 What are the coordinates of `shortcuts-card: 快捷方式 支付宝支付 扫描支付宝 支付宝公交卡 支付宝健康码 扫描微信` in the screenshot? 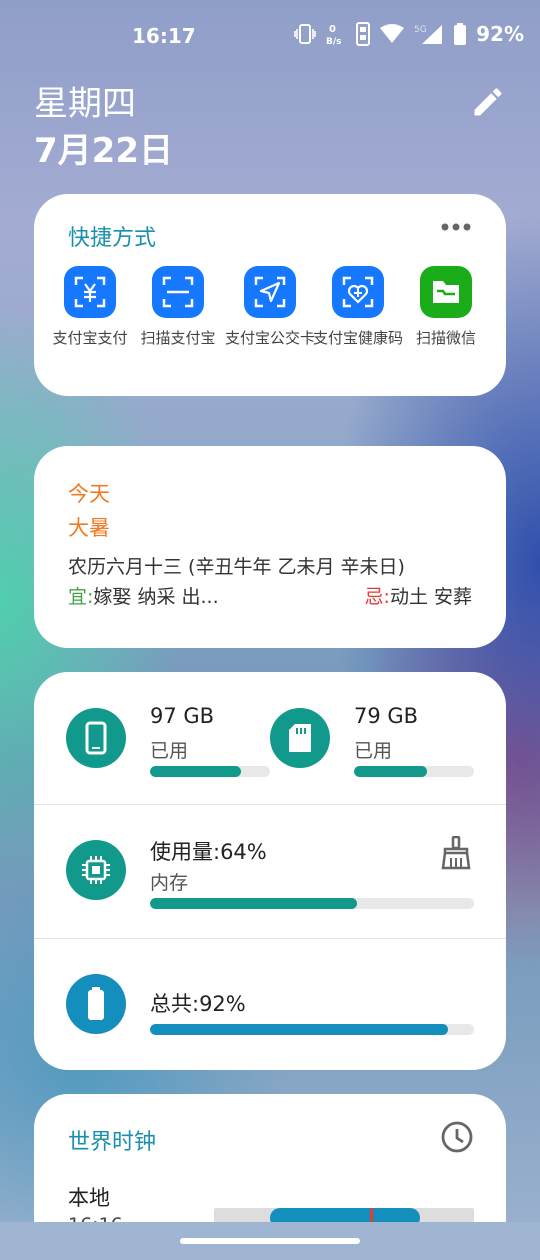 It's located at (270, 295).